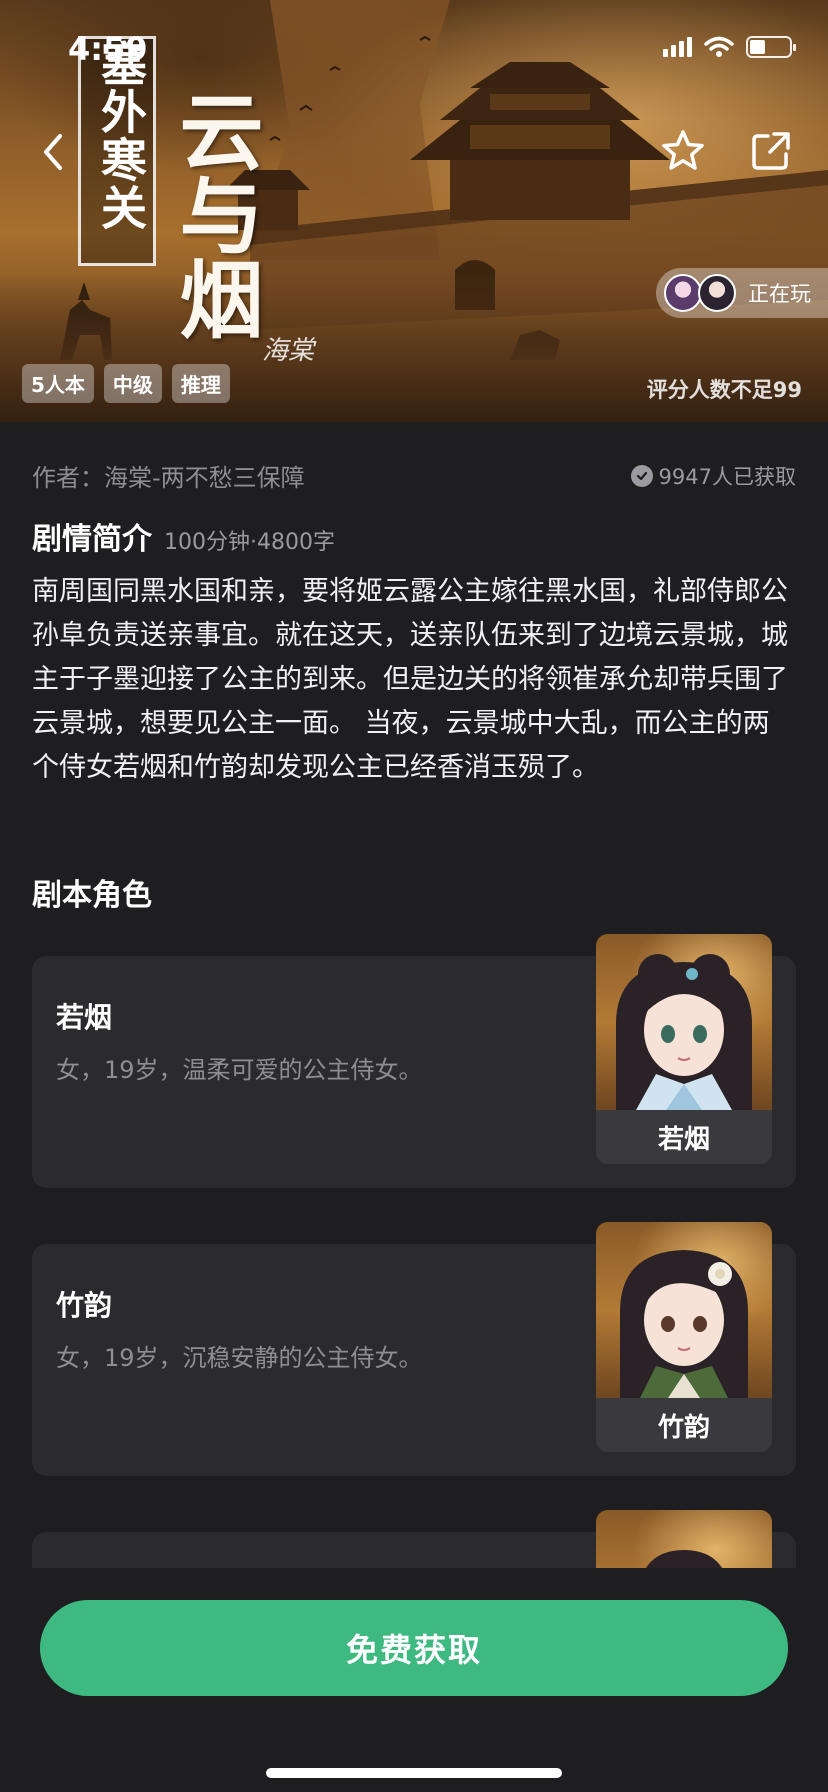 Image resolution: width=828 pixels, height=1792 pixels. I want to click on author-row: 作者：海棠-两不愁三保障 9947人已获取, so click(414, 475).